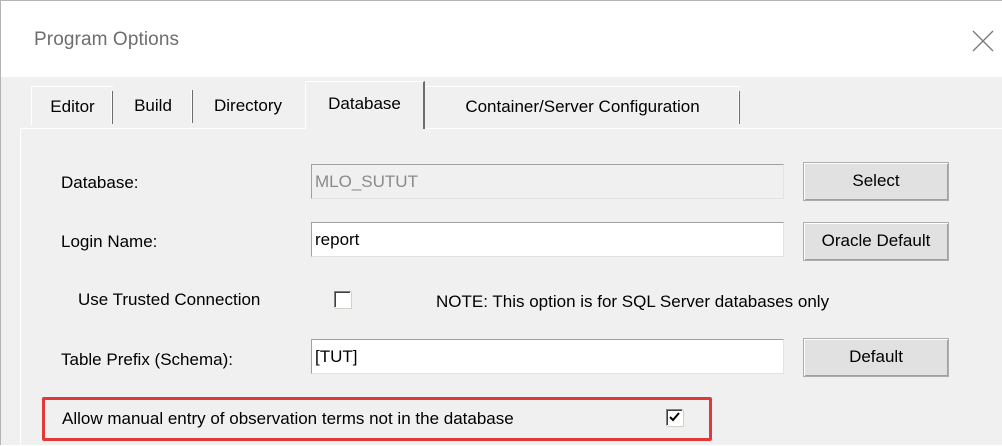 The height and width of the screenshot is (446, 1002). I want to click on select-button: Select, so click(876, 181).